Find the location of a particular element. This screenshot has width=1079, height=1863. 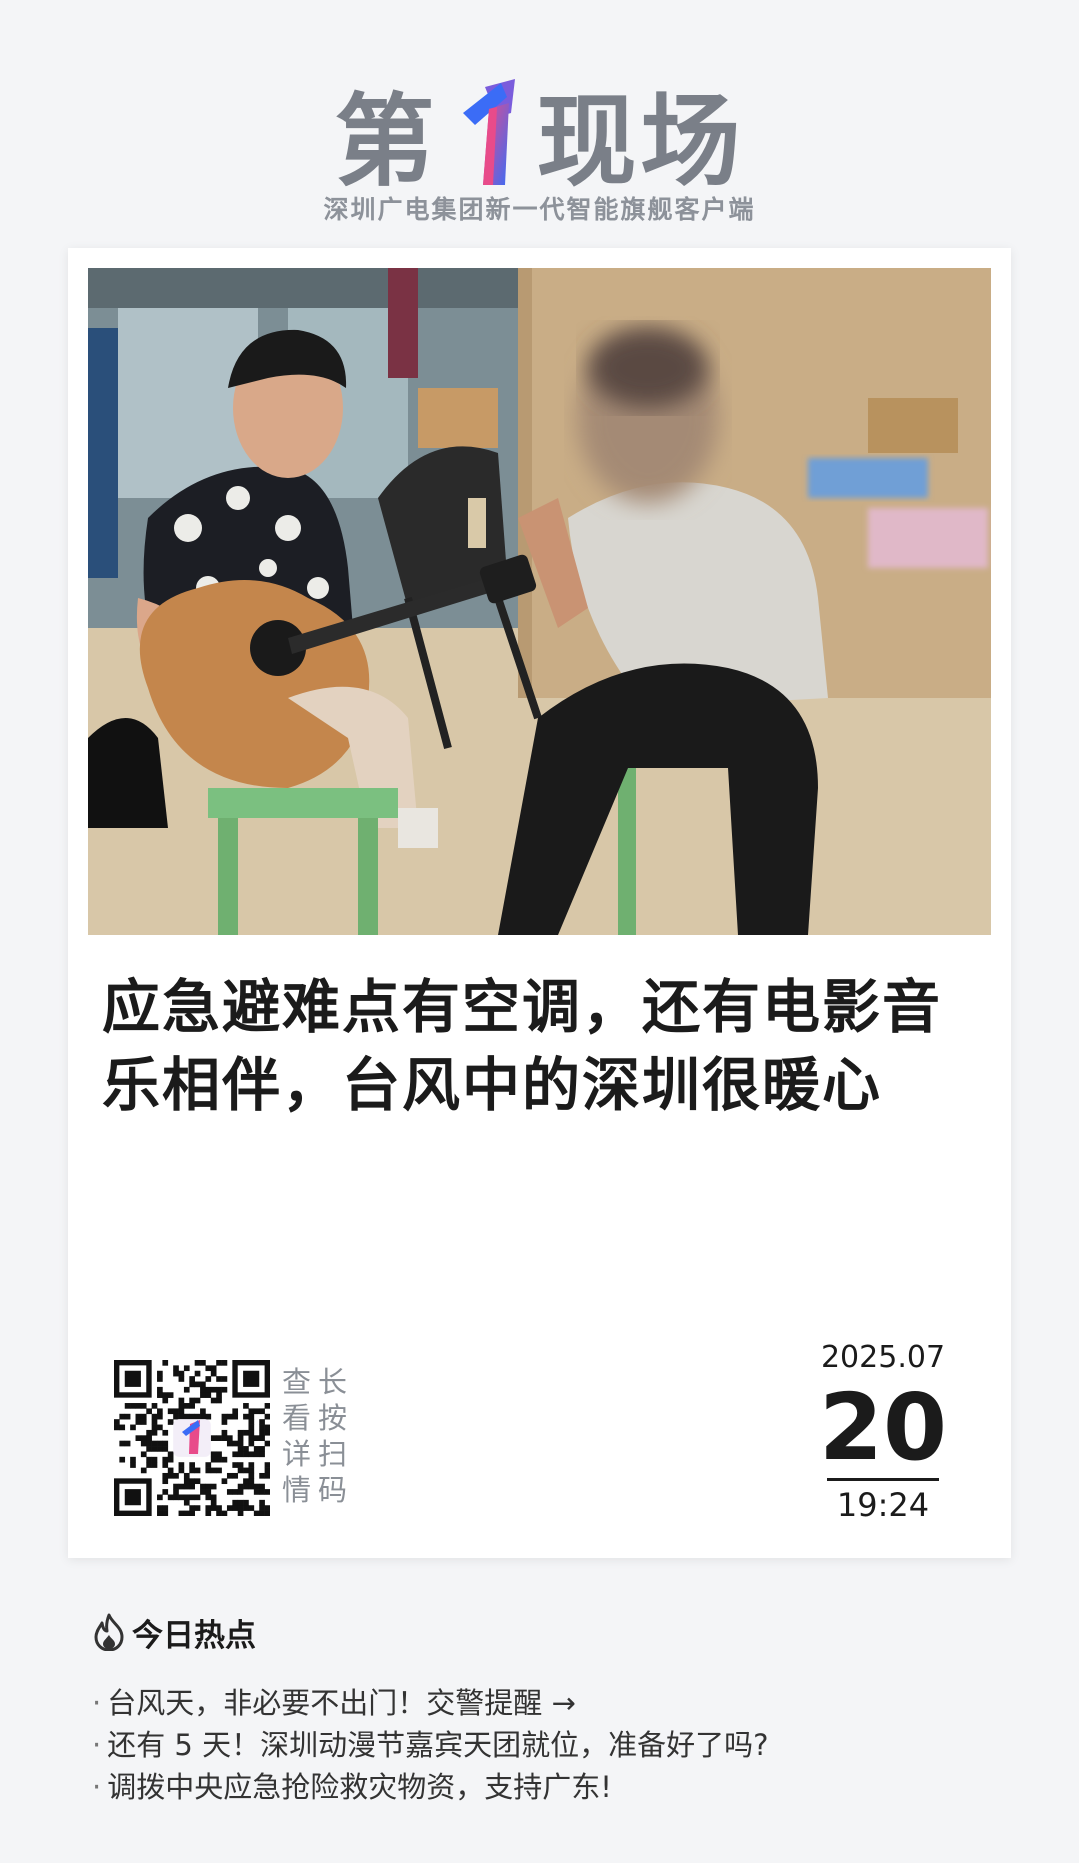

qr-hint-char: 扫 is located at coordinates (333, 1454).